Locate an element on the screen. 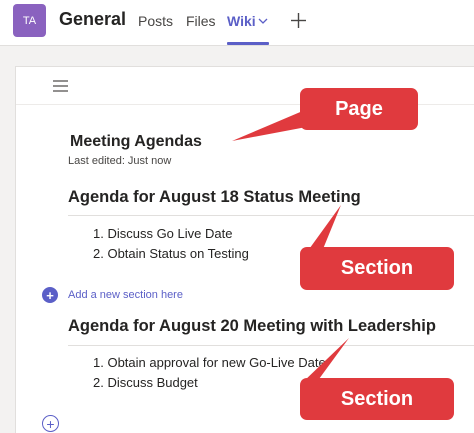 The image size is (474, 433). channel-title: General is located at coordinates (93, 19).